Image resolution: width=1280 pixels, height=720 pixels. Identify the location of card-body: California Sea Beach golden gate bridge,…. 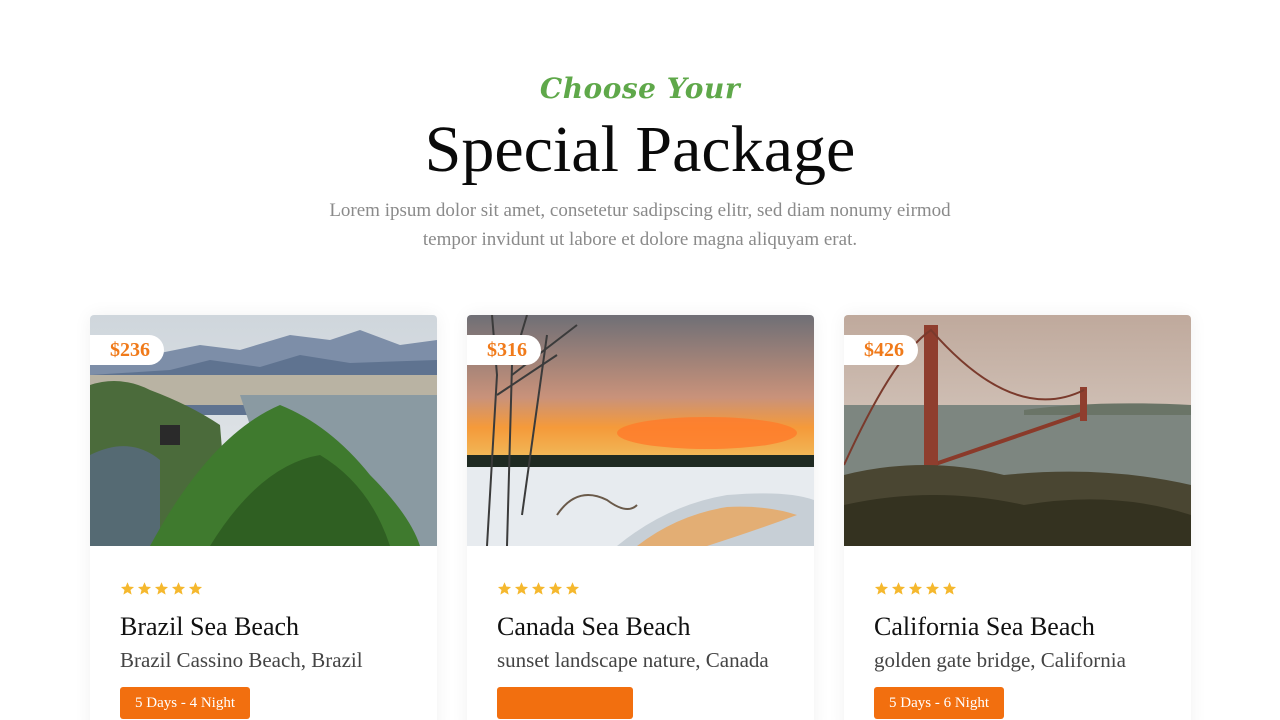
(1024, 650).